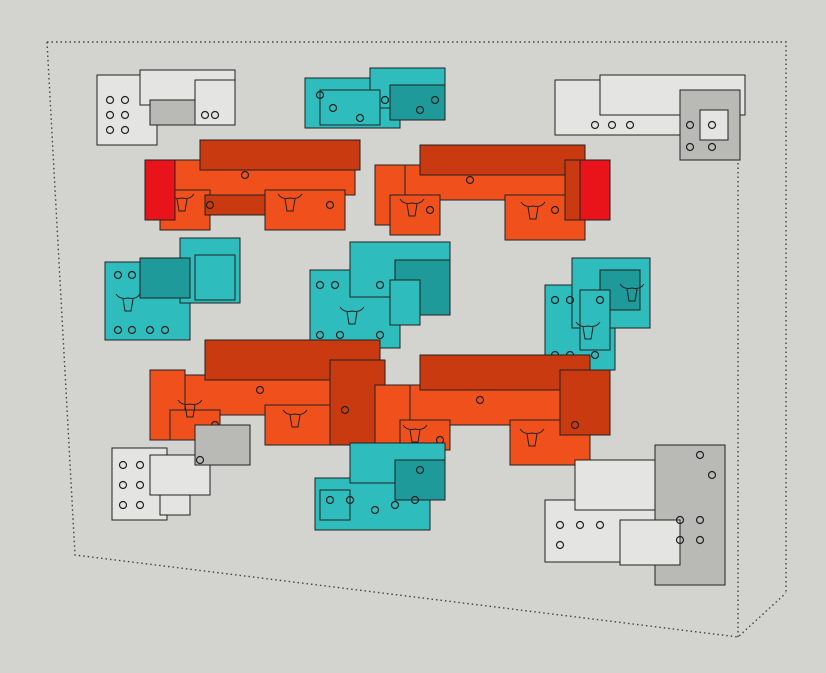 This screenshot has width=826, height=673. What do you see at coordinates (502, 160) in the screenshot?
I see `orange-frame-top-right-face` at bounding box center [502, 160].